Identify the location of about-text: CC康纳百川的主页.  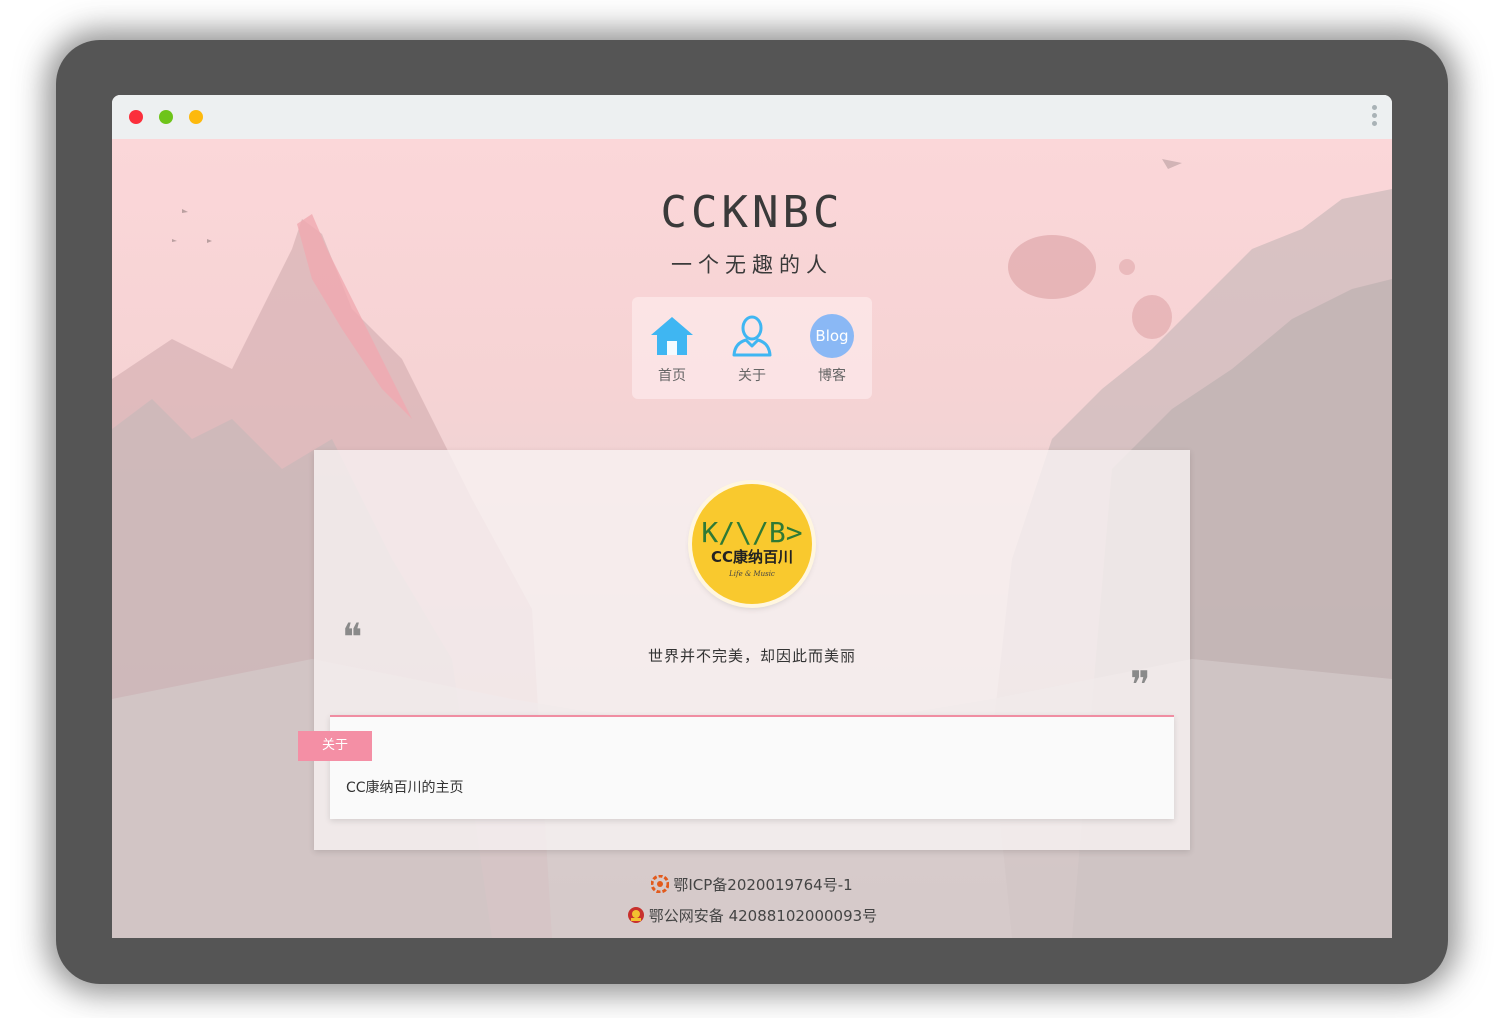
(405, 788).